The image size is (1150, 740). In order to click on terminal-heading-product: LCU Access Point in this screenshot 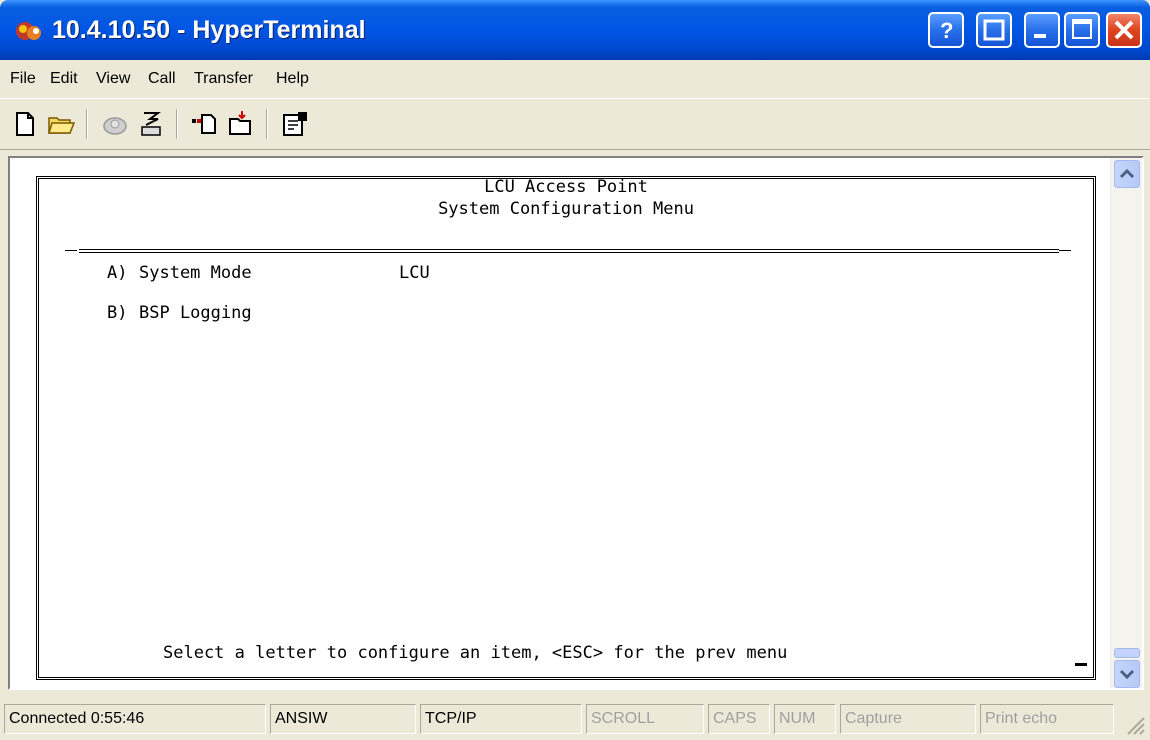, I will do `click(566, 187)`.